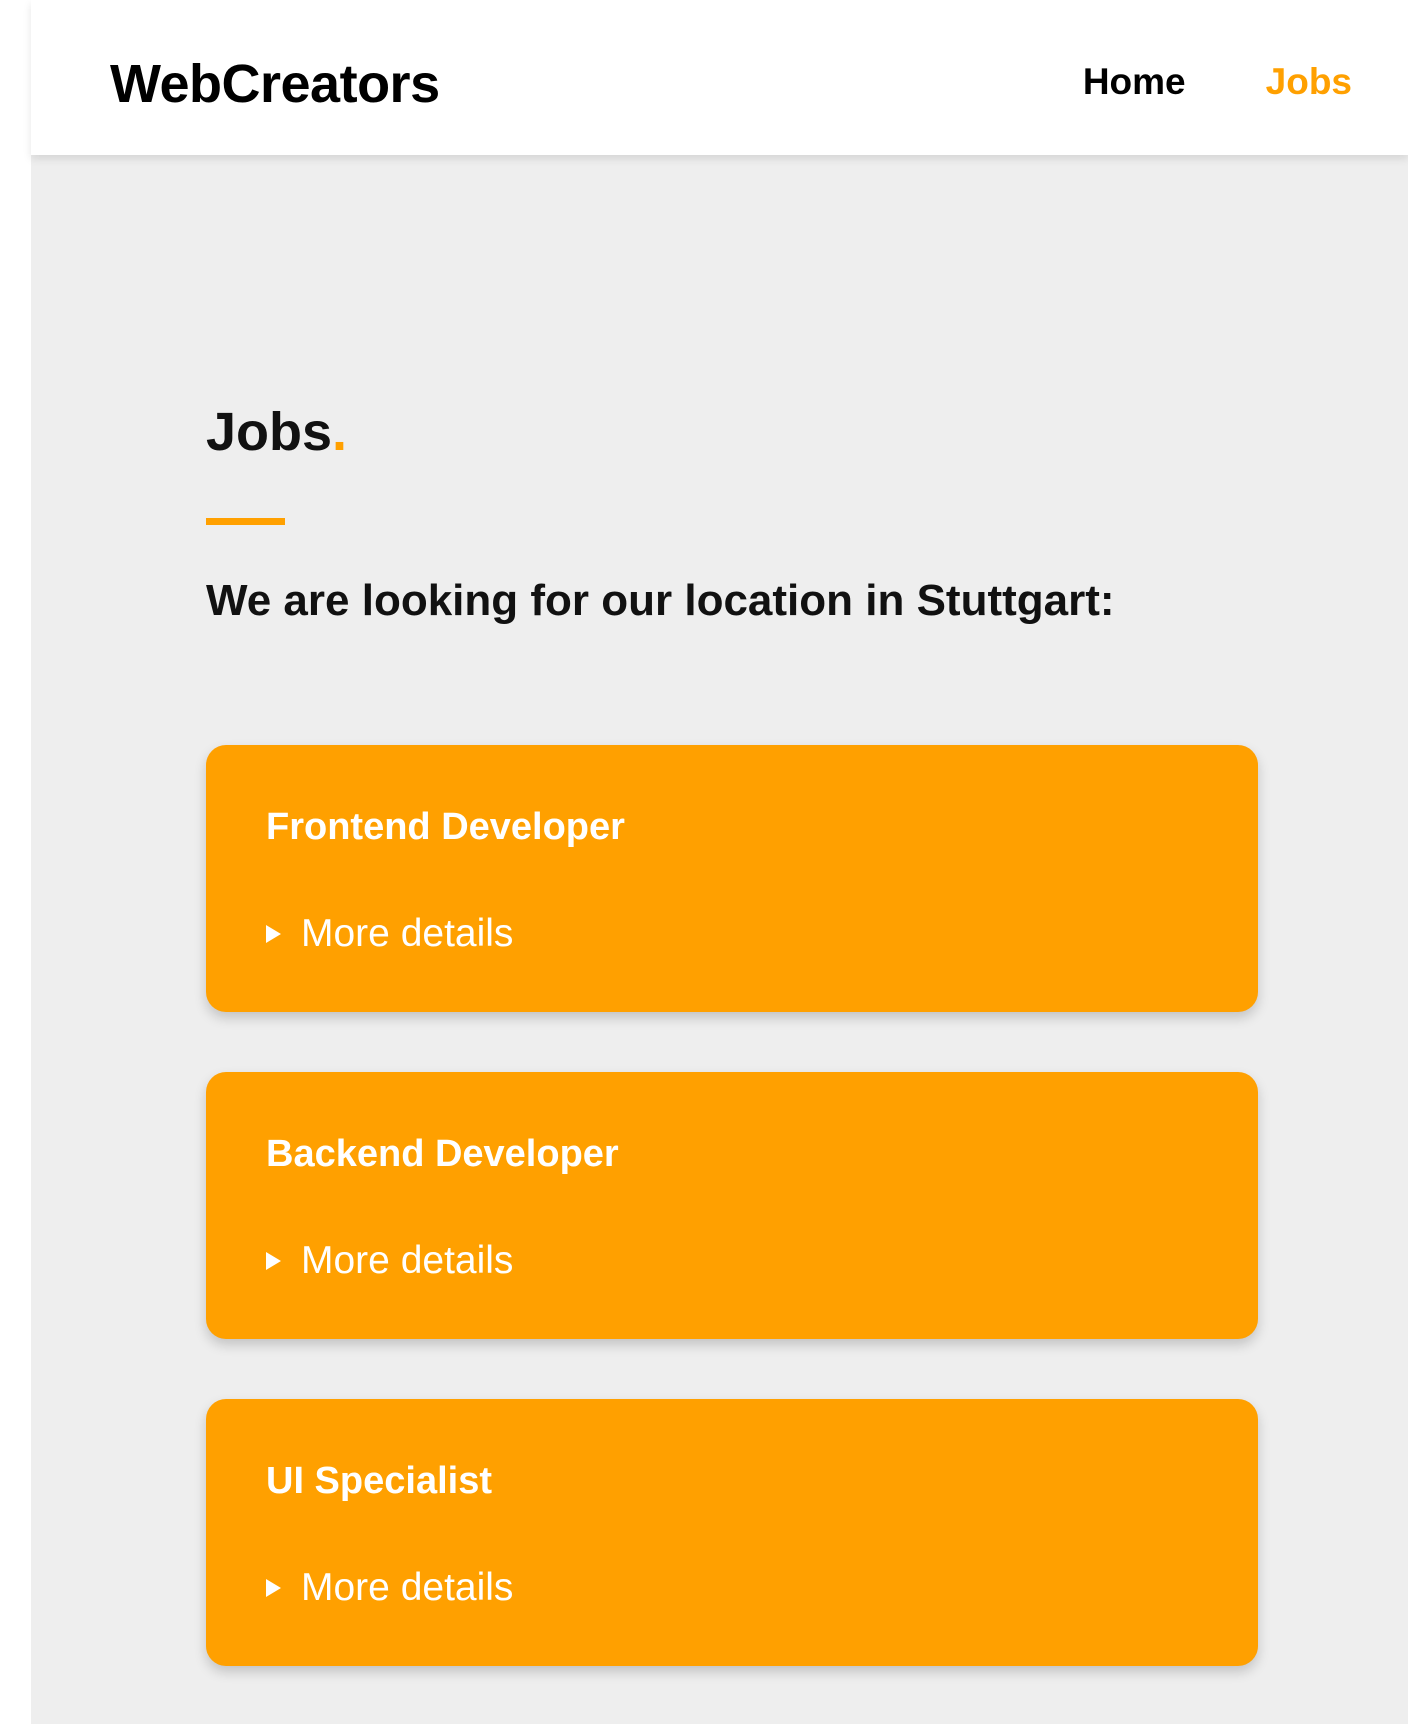 This screenshot has width=1408, height=1724. What do you see at coordinates (275, 84) in the screenshot?
I see `brand-logo: WebCreators` at bounding box center [275, 84].